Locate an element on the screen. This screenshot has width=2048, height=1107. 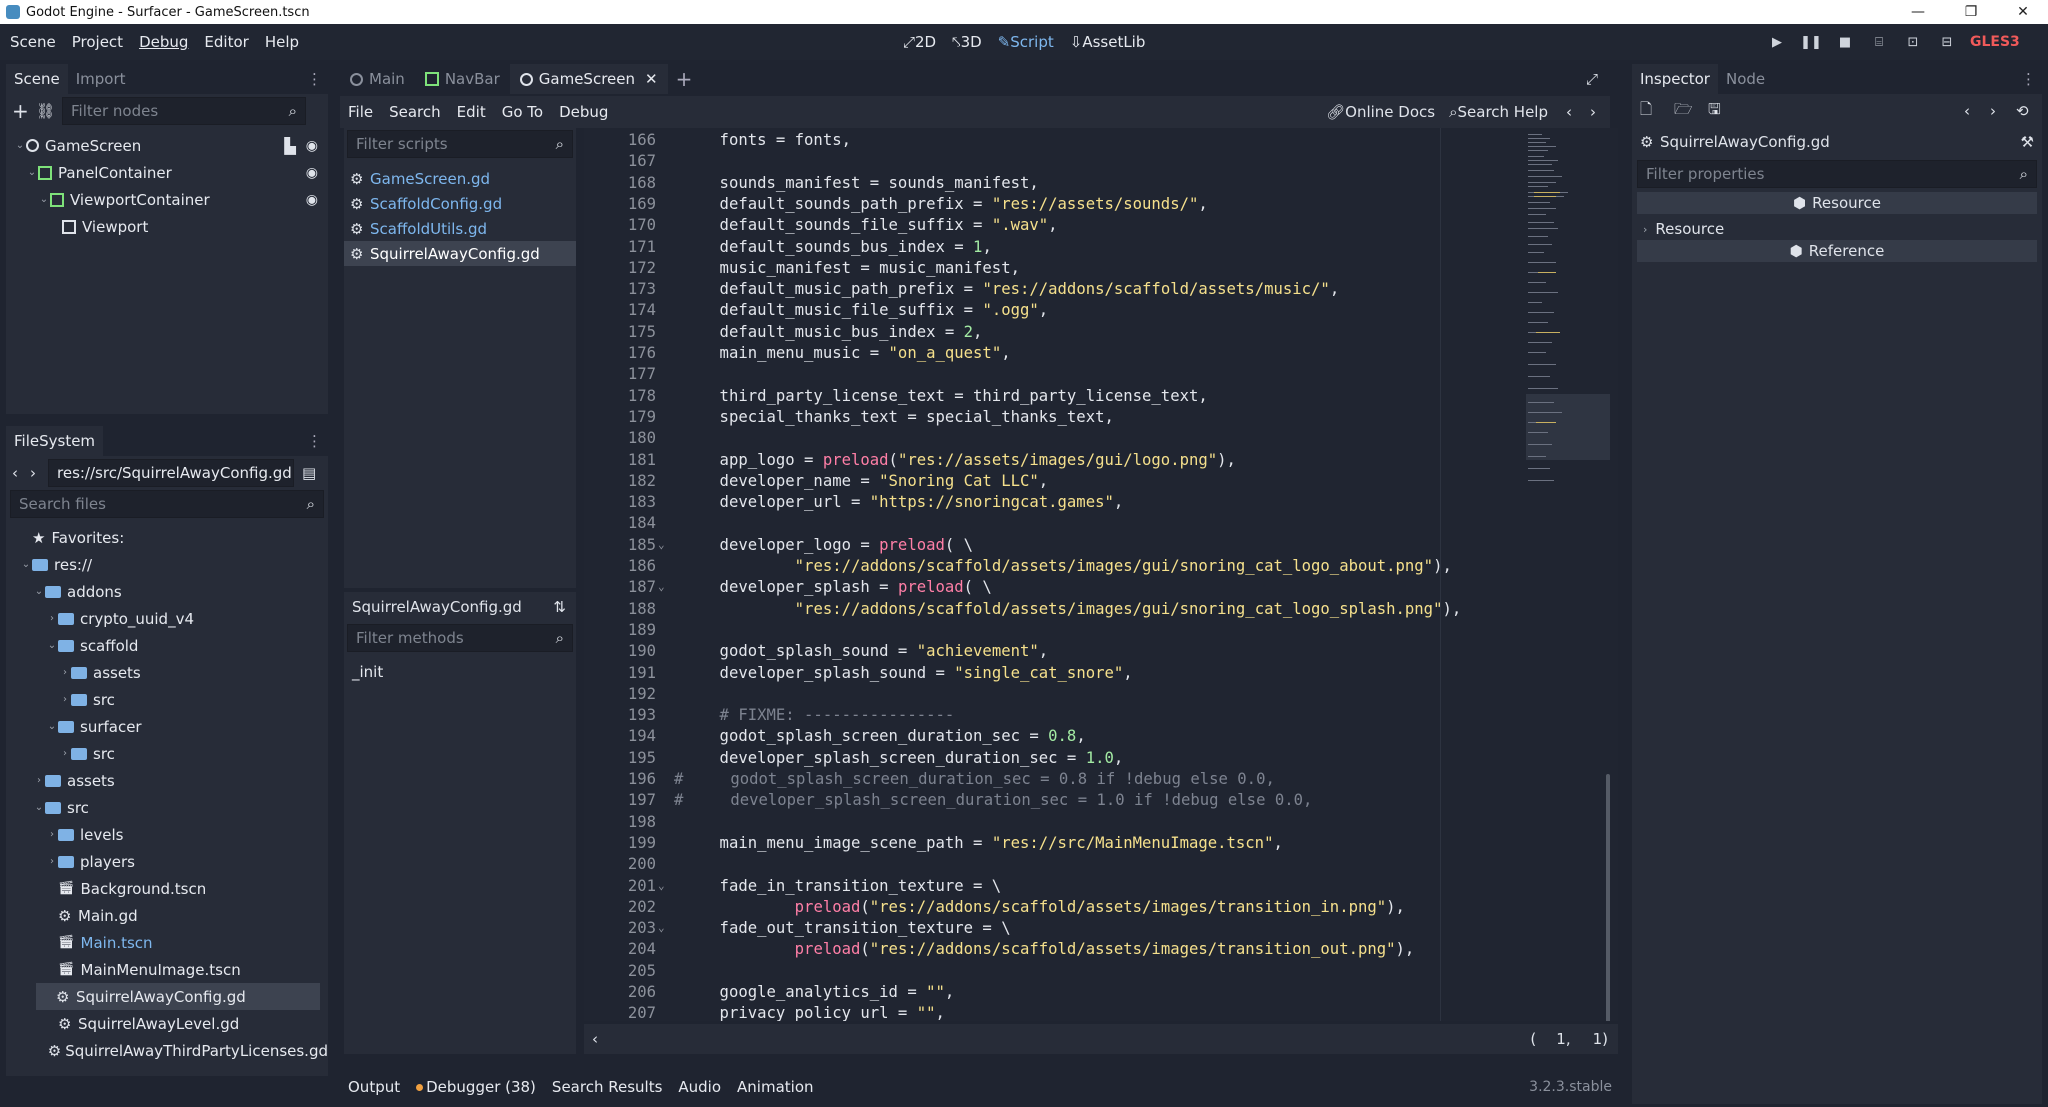
dock-menu-icon: ⋮ is located at coordinates (317, 79).